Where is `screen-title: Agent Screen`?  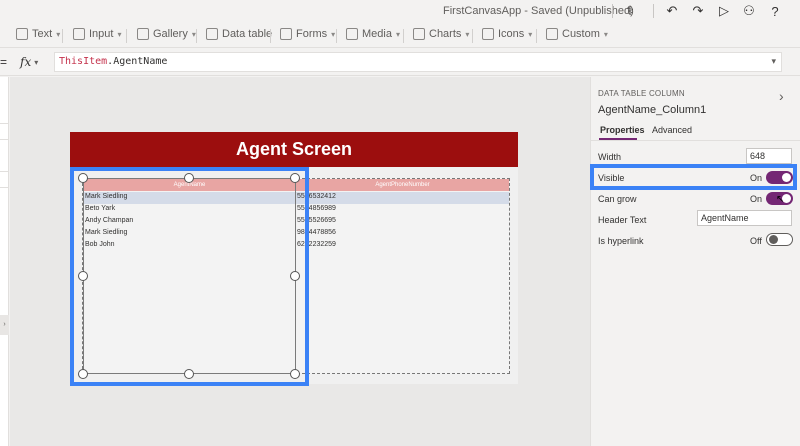 screen-title: Agent Screen is located at coordinates (294, 149).